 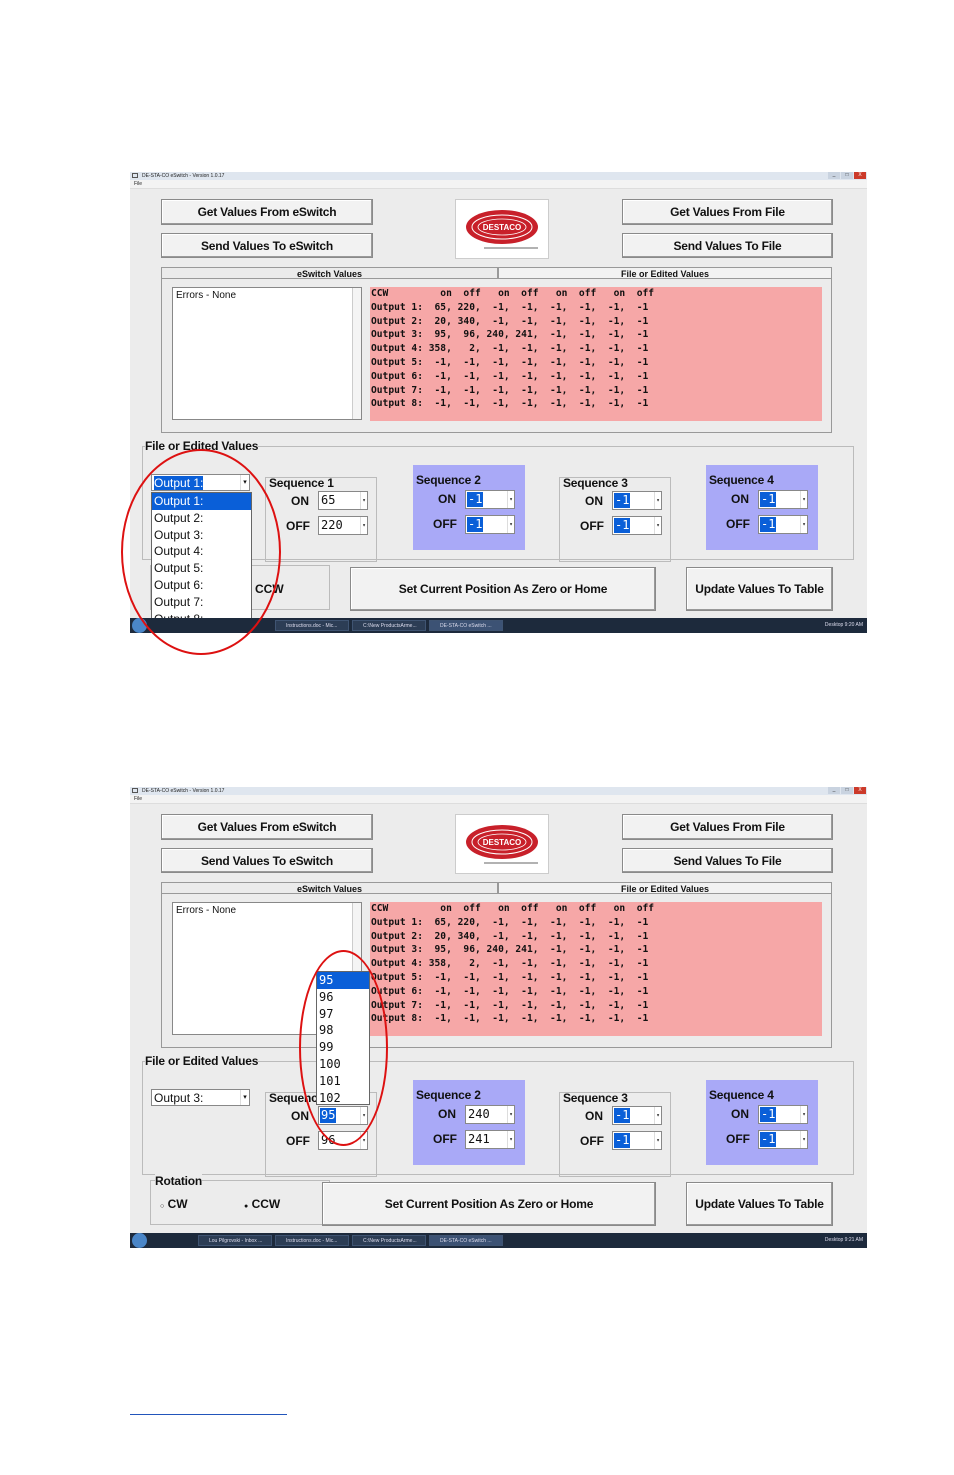 I want to click on rotation-title: Rotation, so click(x=179, y=1181).